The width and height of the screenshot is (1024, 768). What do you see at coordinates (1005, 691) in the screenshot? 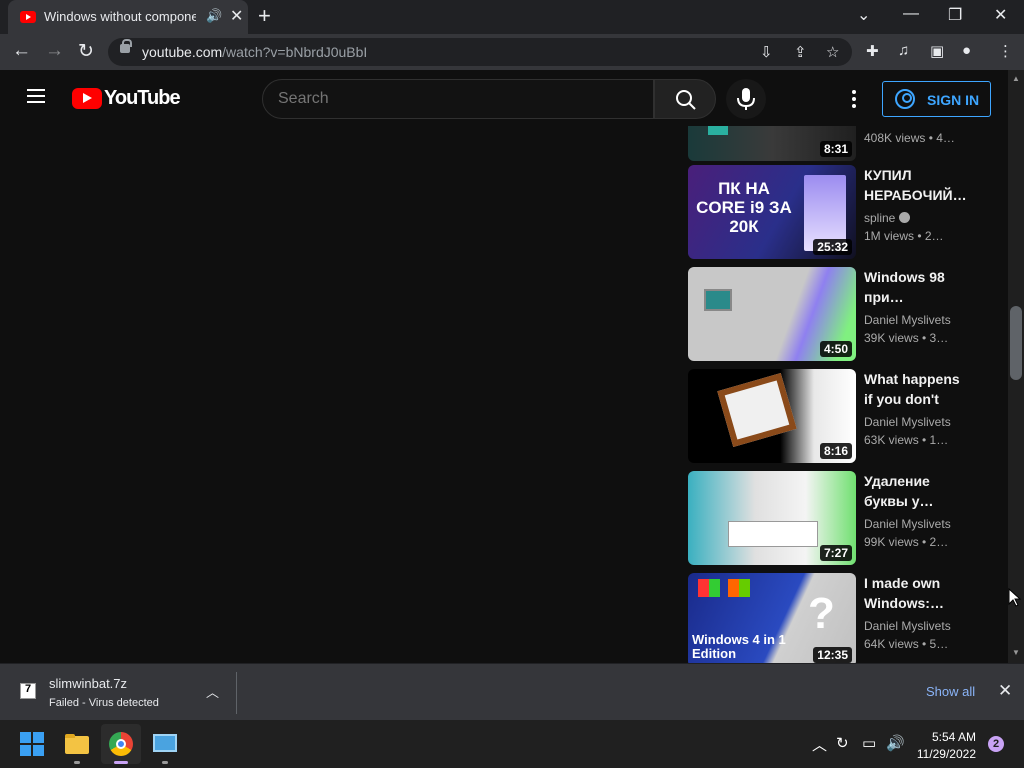
I see `close-download-shelf-icon: ✕` at bounding box center [1005, 691].